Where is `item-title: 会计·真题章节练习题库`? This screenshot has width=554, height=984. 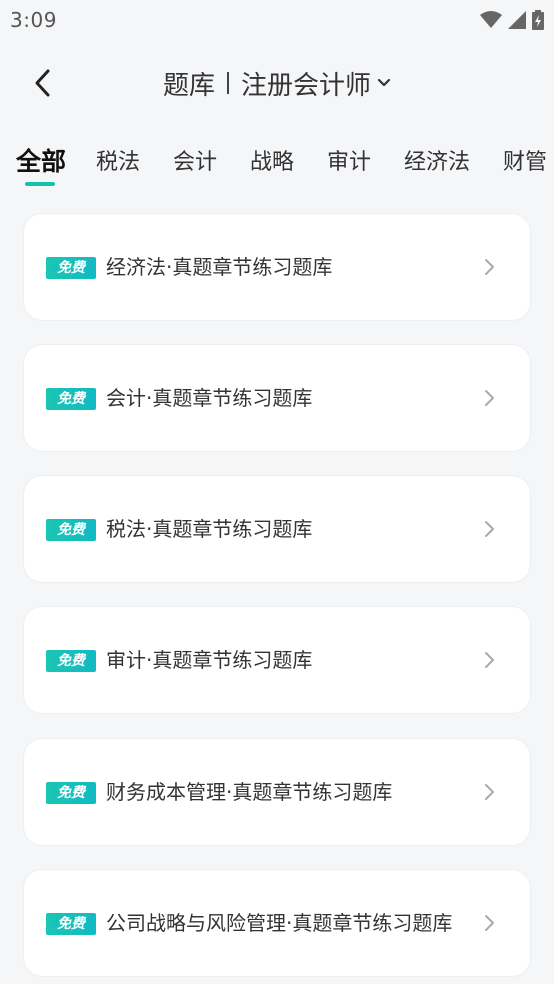 item-title: 会计·真题章节练习题库 is located at coordinates (209, 398).